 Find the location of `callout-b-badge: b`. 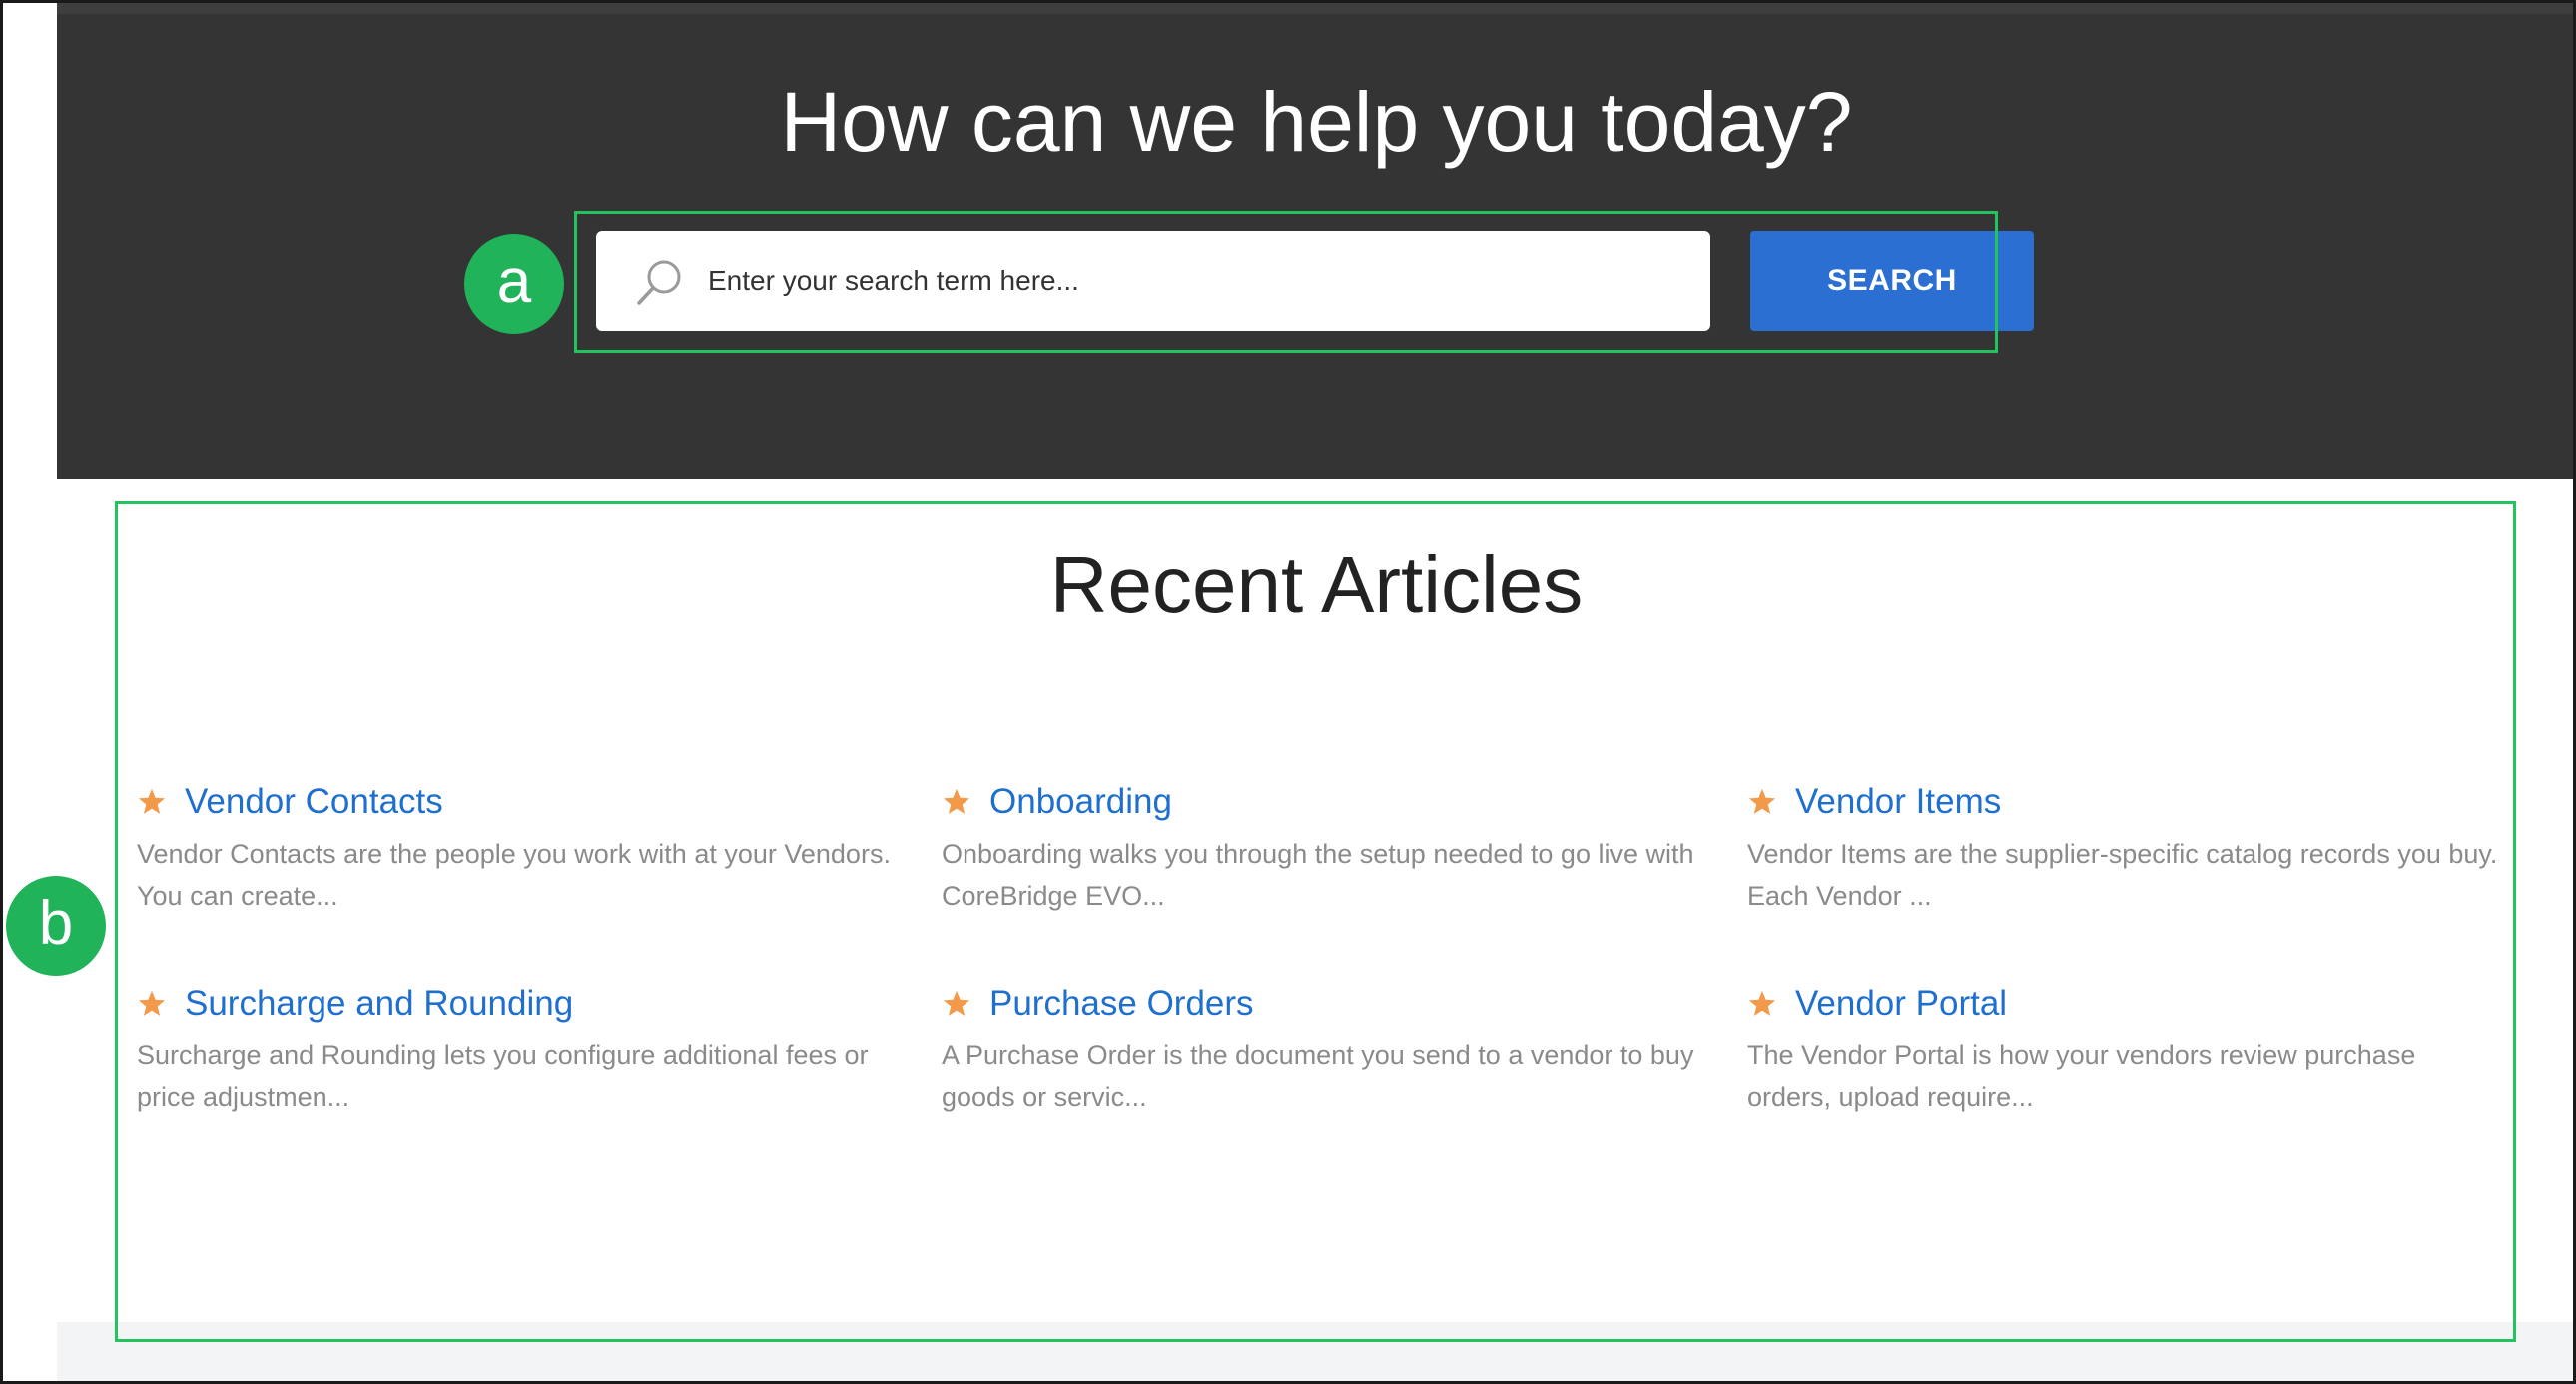

callout-b-badge: b is located at coordinates (56, 926).